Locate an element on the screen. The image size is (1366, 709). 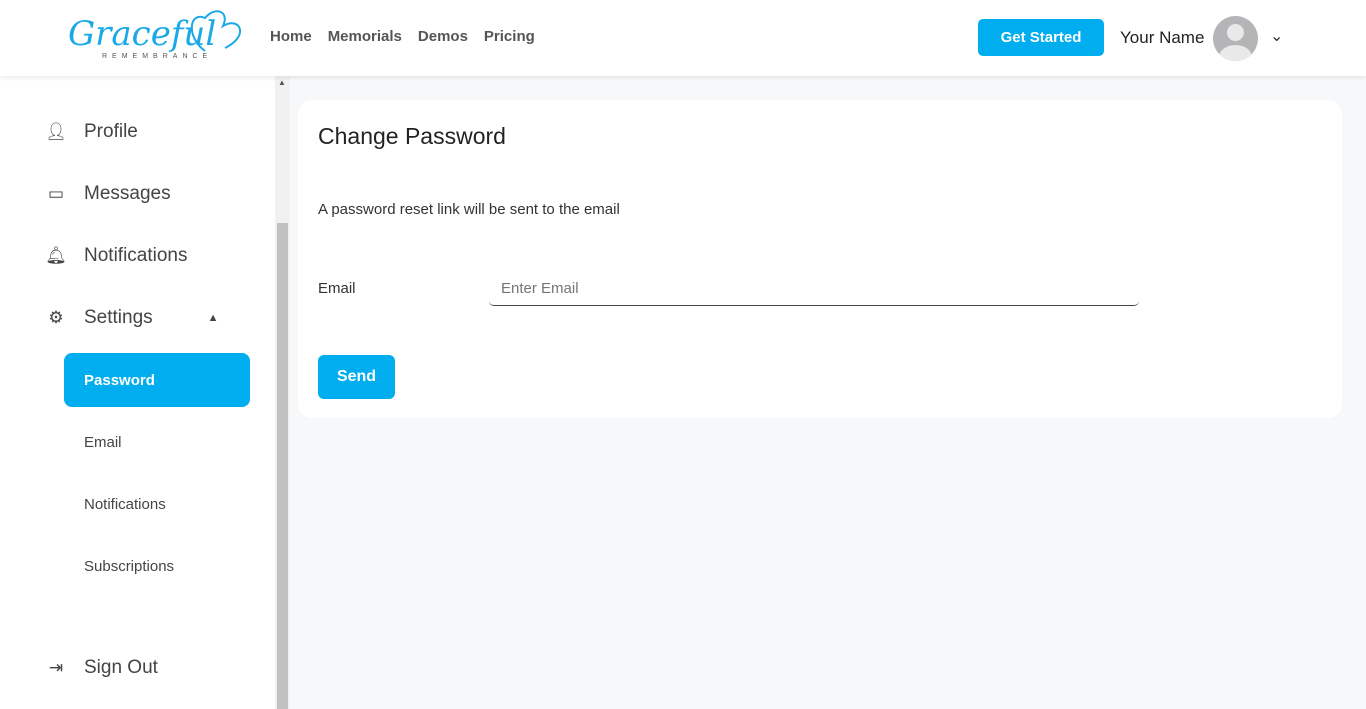
bell-icon: 🔔︎ is located at coordinates (56, 255).